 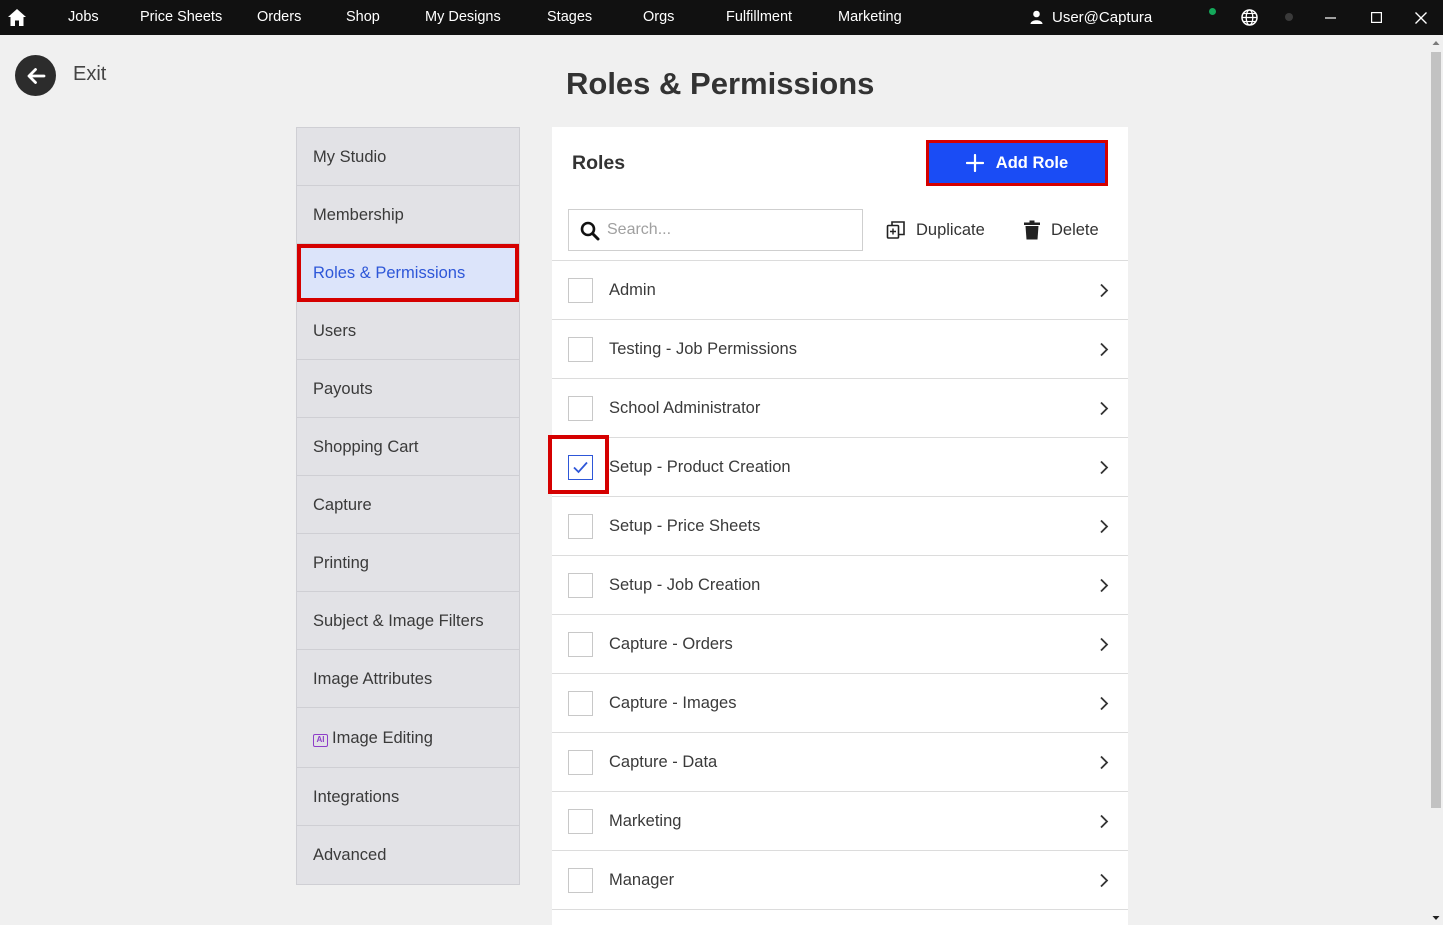 What do you see at coordinates (408, 855) in the screenshot?
I see `sidebar-item-advanced: Advanced` at bounding box center [408, 855].